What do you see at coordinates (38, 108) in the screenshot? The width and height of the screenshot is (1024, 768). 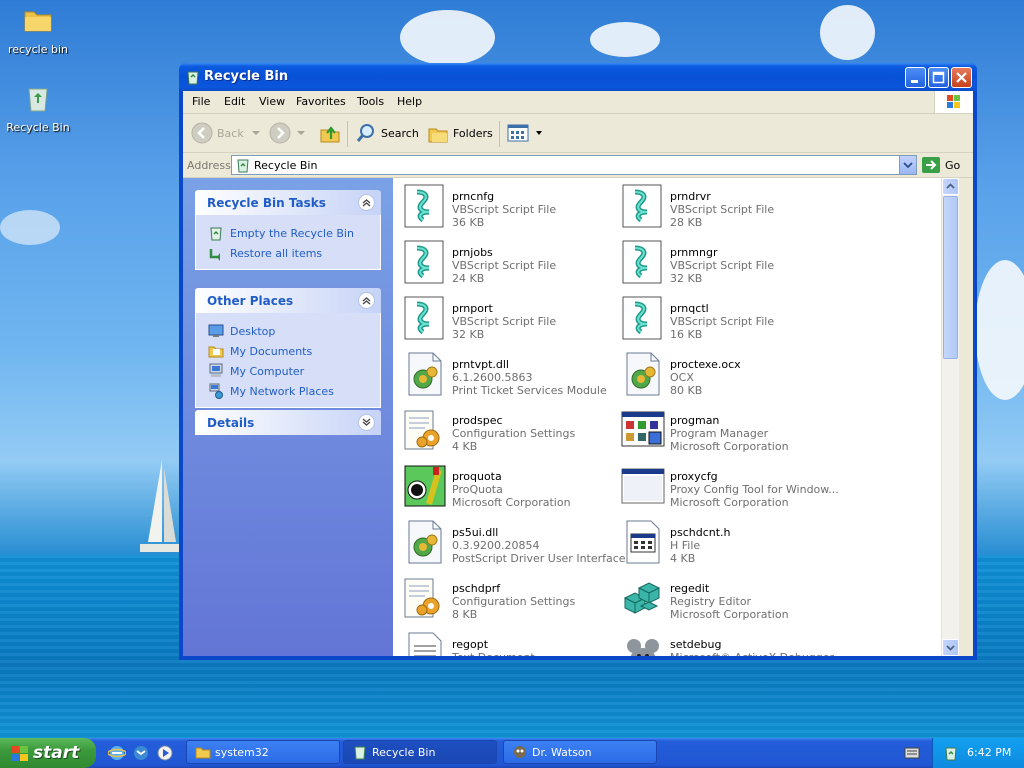 I see `desktop-icon-recycle-bin: Recycle Bin` at bounding box center [38, 108].